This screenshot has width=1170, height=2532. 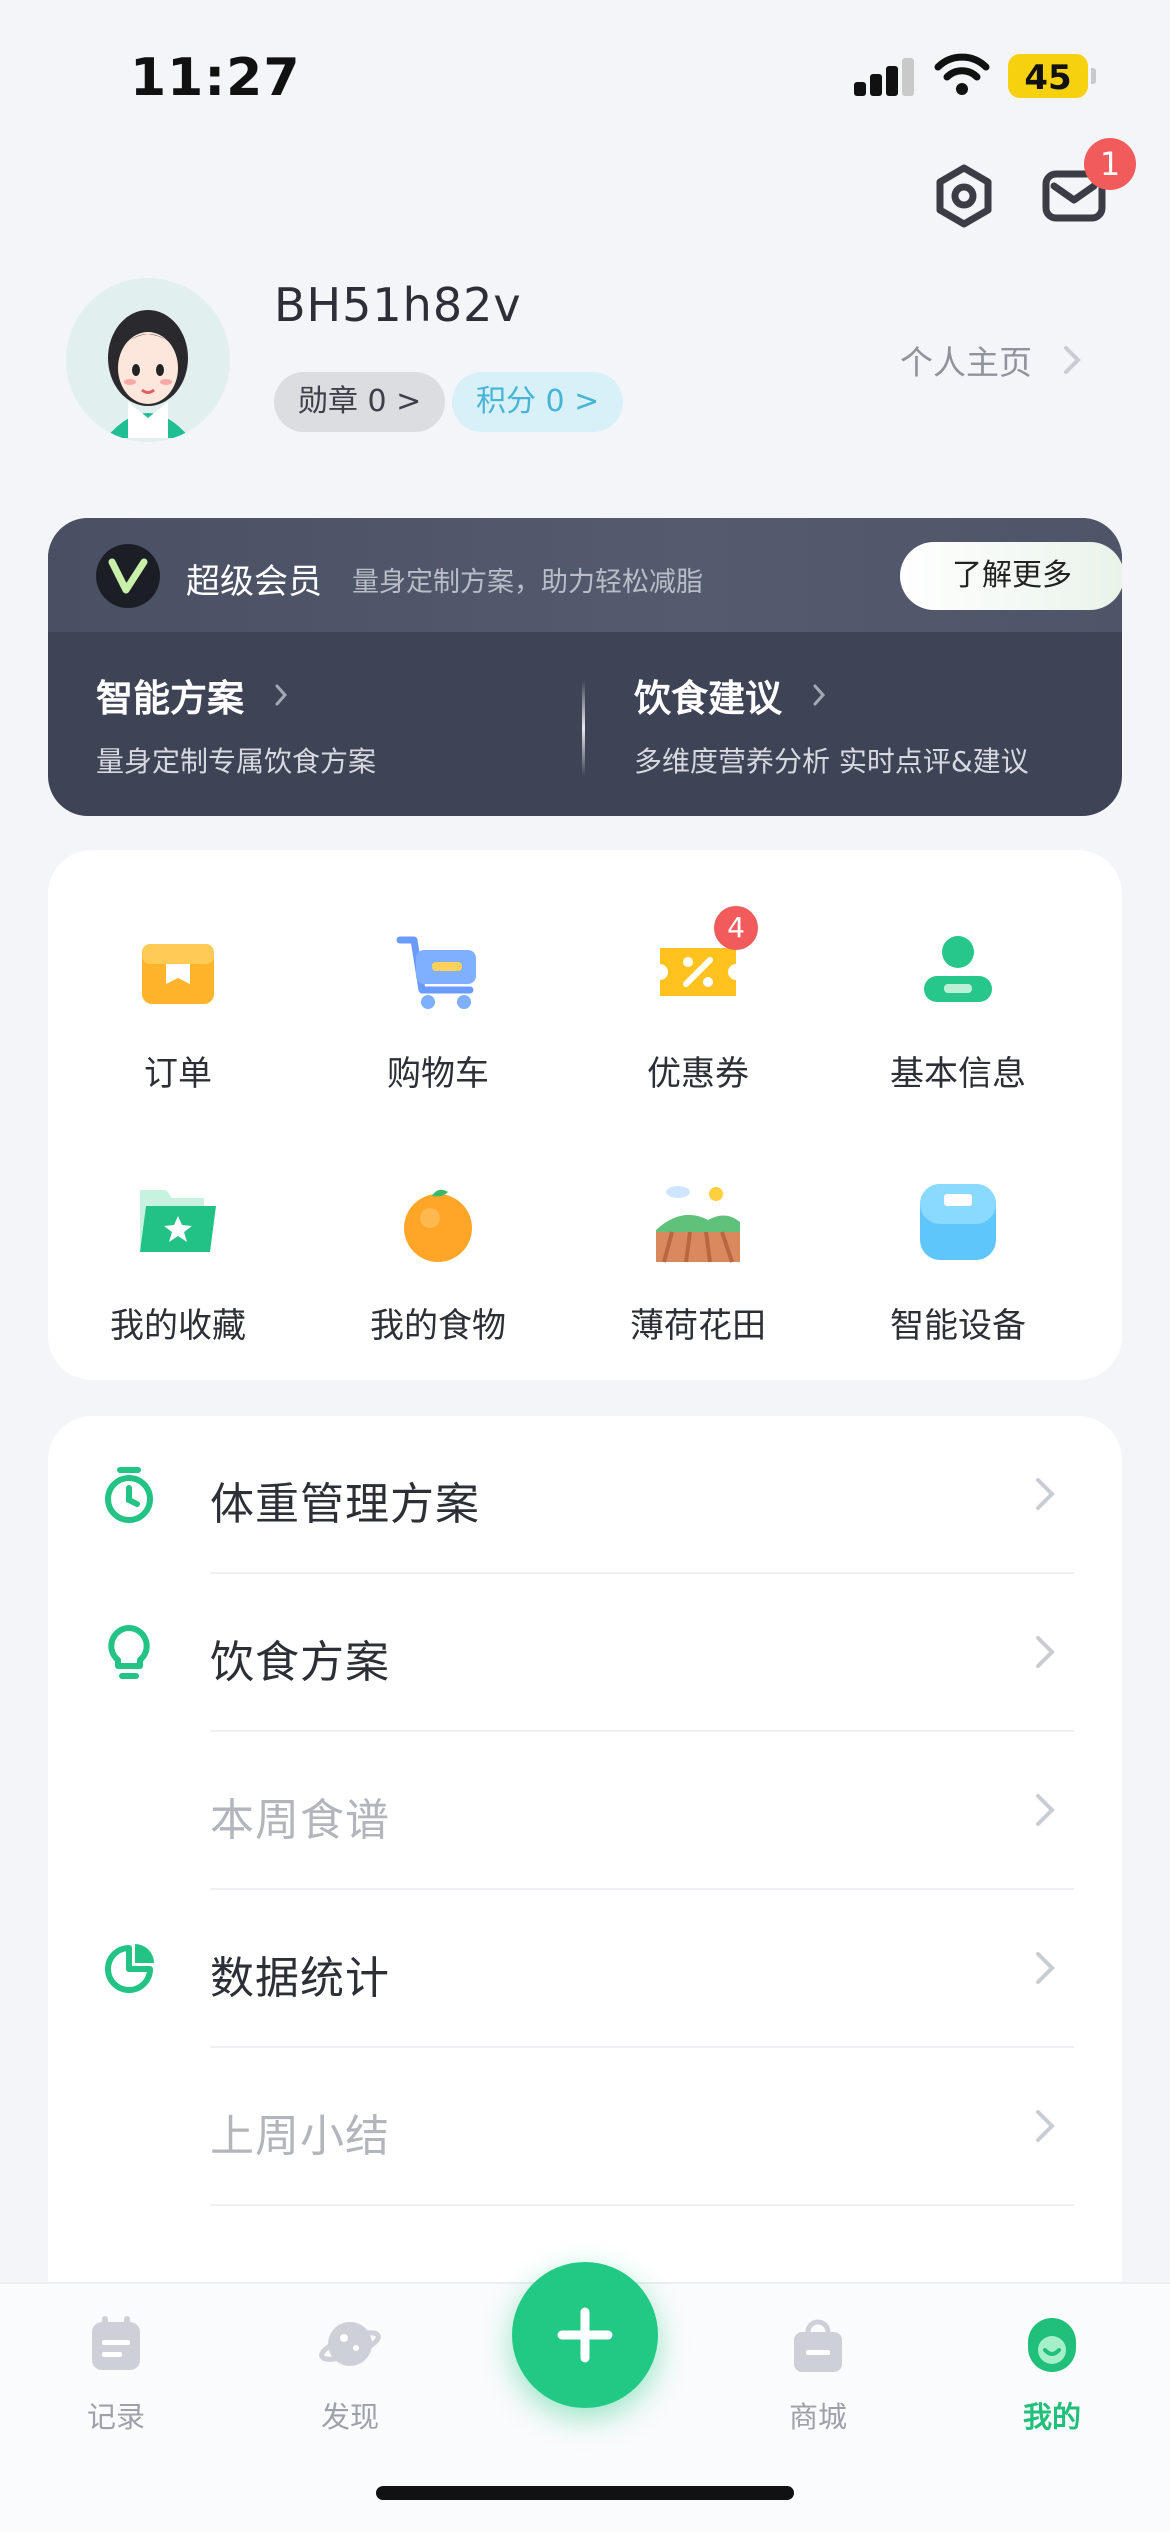 I want to click on menu-row-weekly-recipes: 本周食谱, so click(x=585, y=1811).